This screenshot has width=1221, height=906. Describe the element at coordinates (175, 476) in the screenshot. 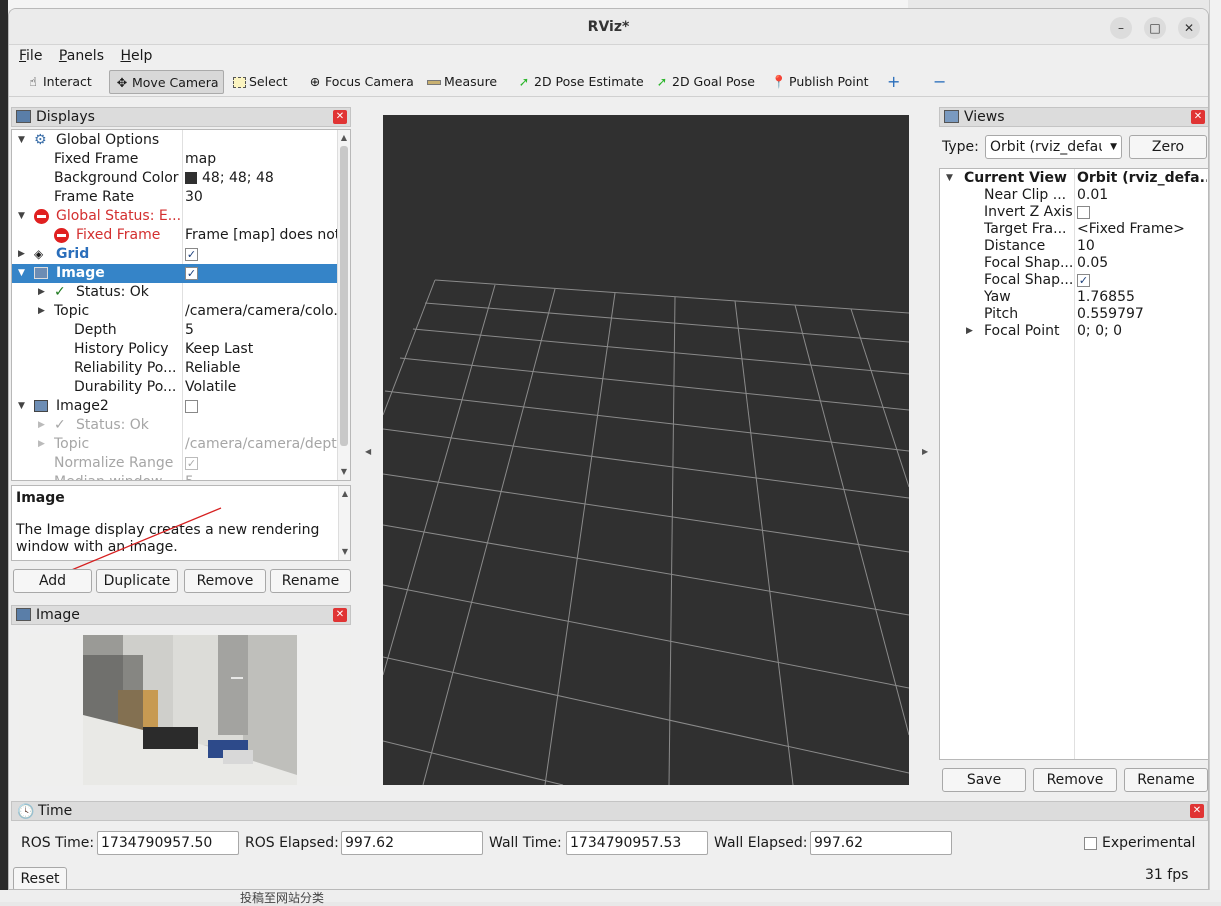

I see `tree-row-median-window: Median window 5` at that location.